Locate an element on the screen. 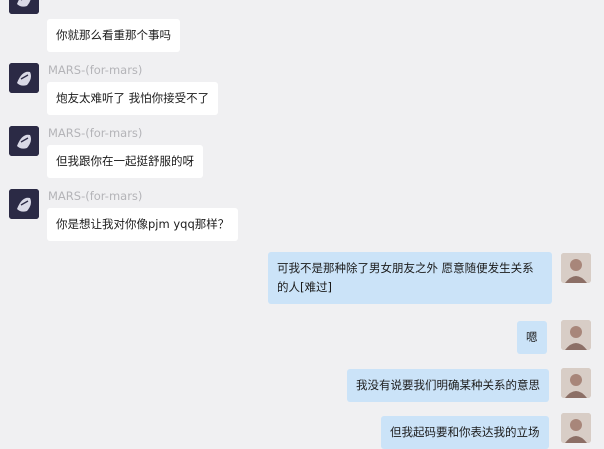 Image resolution: width=604 pixels, height=449 pixels. message-bubble-outgoing: 可我不是那种除了男女朋友之外 愿意随便发生关系 的人[难过] is located at coordinates (410, 278).